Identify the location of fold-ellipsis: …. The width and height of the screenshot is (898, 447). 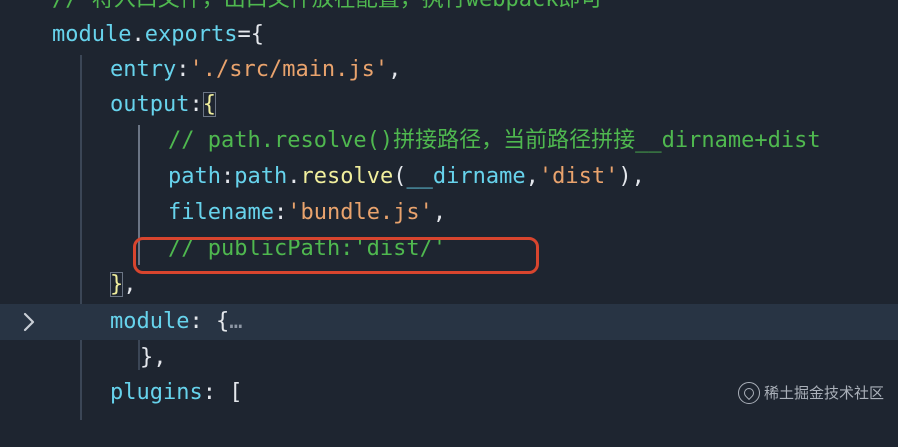
(235, 321).